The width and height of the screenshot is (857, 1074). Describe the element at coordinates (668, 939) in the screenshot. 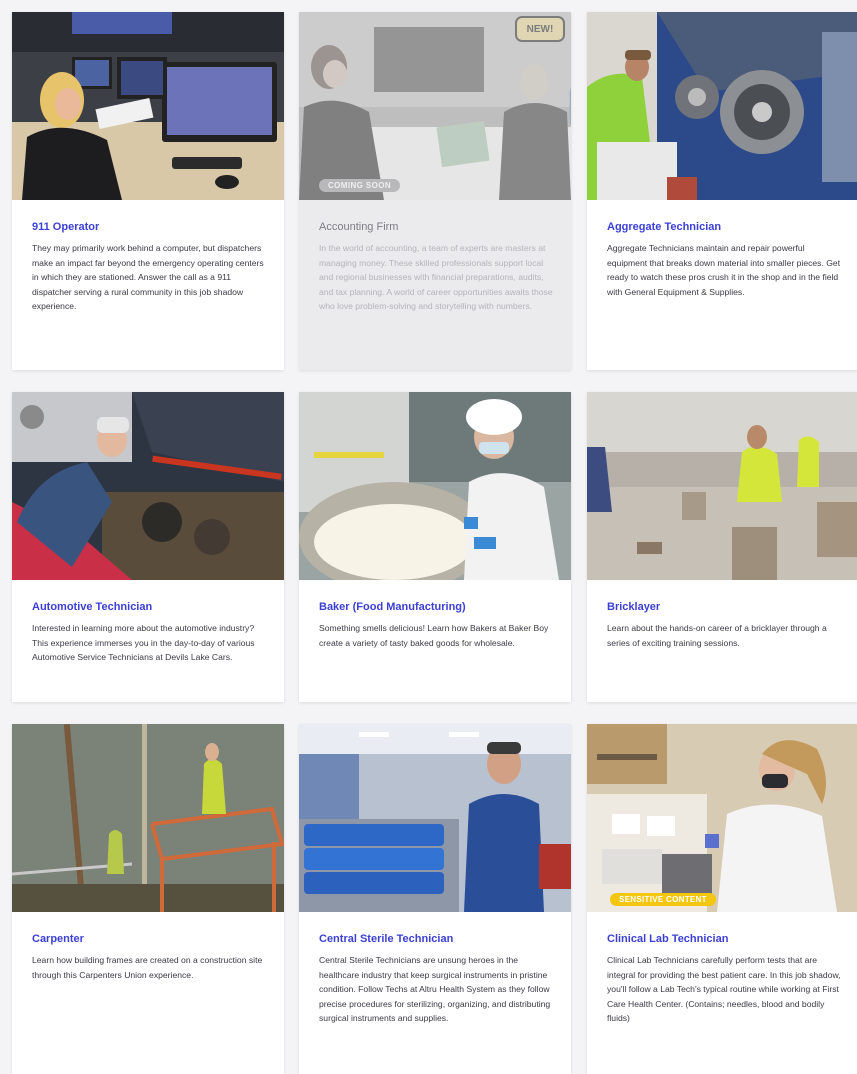

I see `card-title: Clinical Lab Technician` at that location.